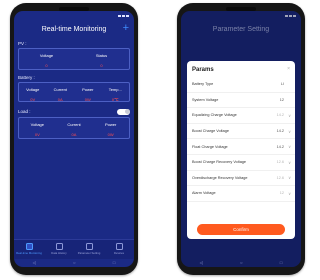  What do you see at coordinates (282, 84) in the screenshot?
I see `param-value: LI` at bounding box center [282, 84].